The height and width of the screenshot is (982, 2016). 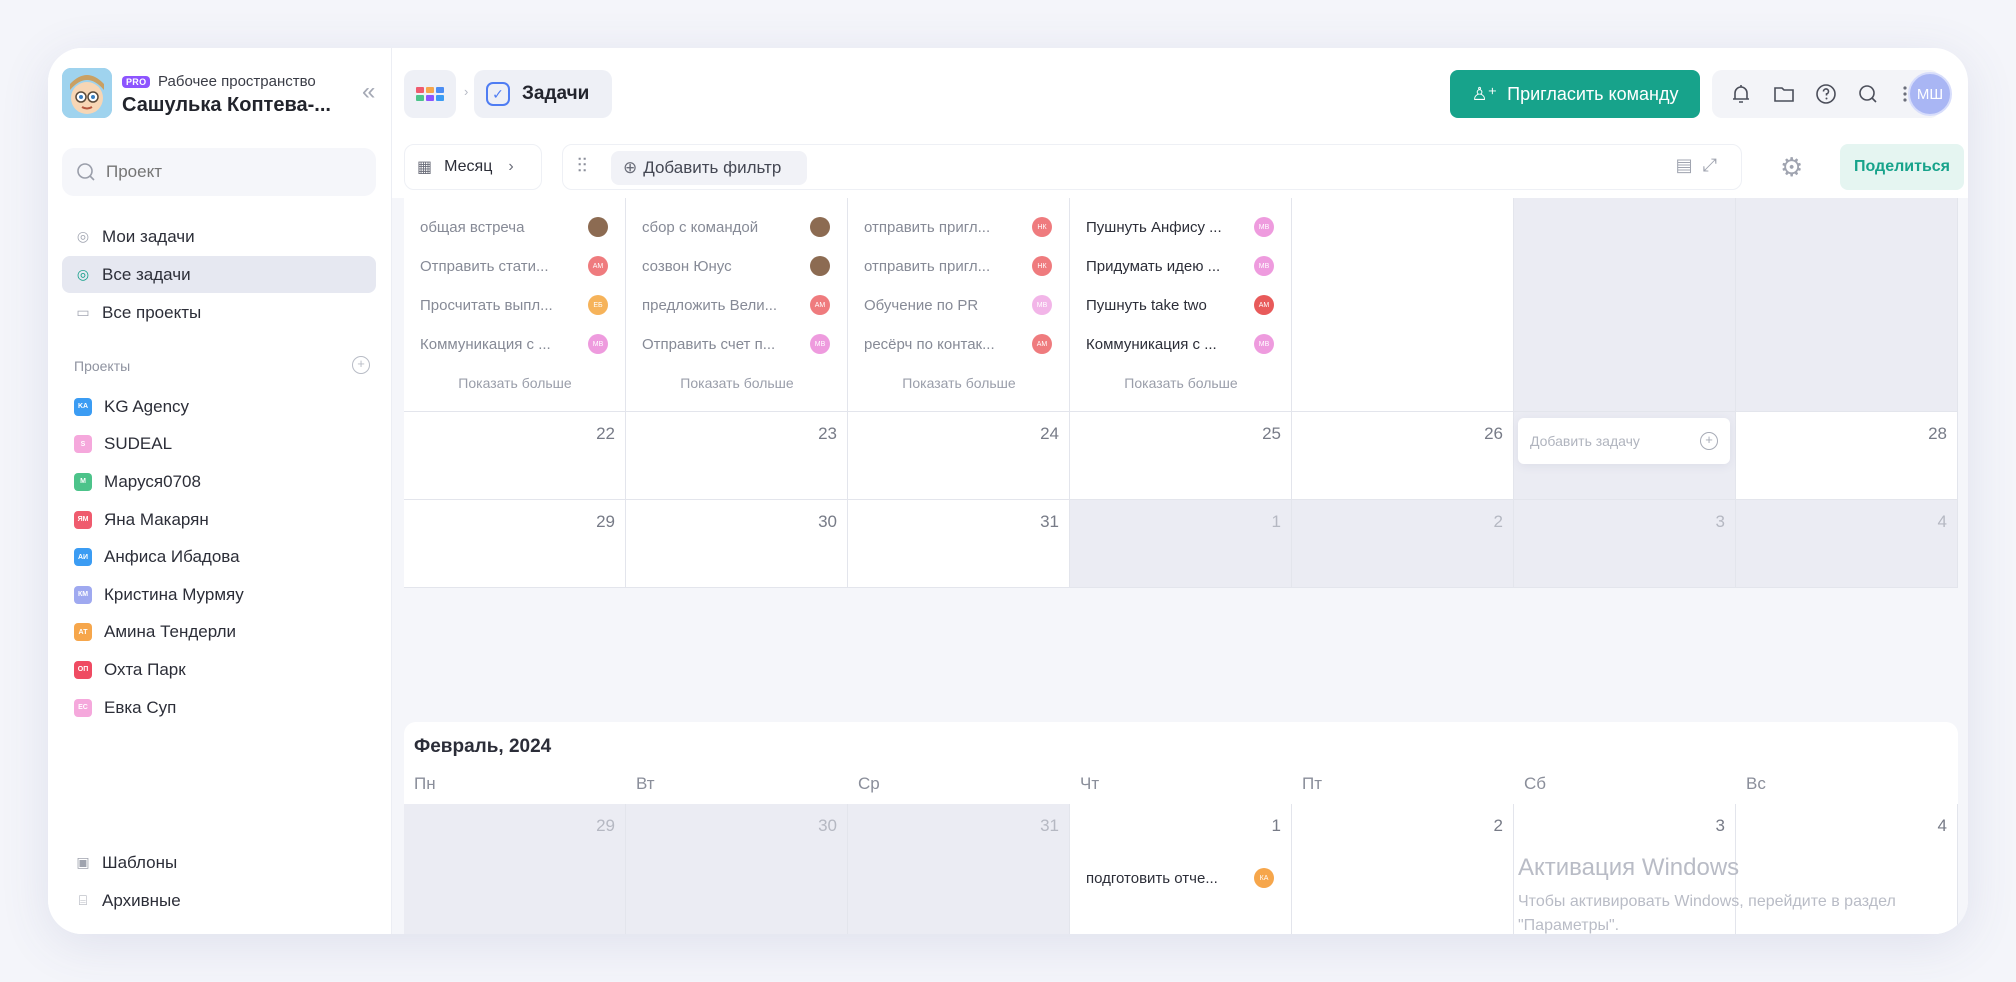 I want to click on nav-templates: ▣ Шаблоны, so click(x=219, y=862).